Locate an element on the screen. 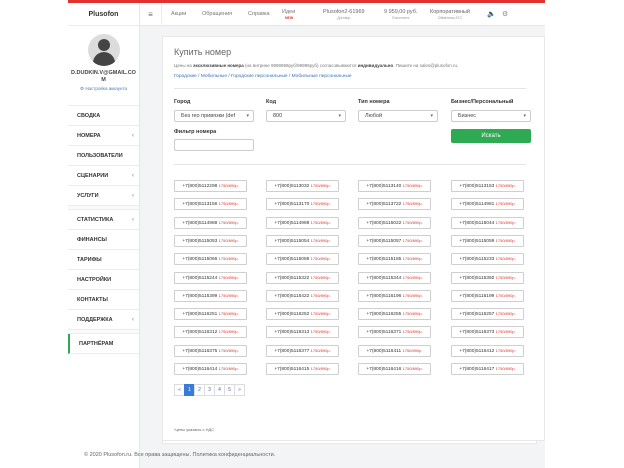  phone-number-item: +7(800)5113153 1750/890р. is located at coordinates (487, 186).